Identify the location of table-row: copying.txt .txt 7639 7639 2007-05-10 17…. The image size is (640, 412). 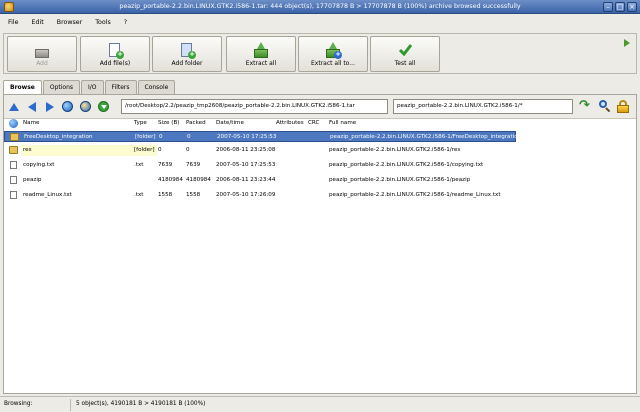
(320, 165).